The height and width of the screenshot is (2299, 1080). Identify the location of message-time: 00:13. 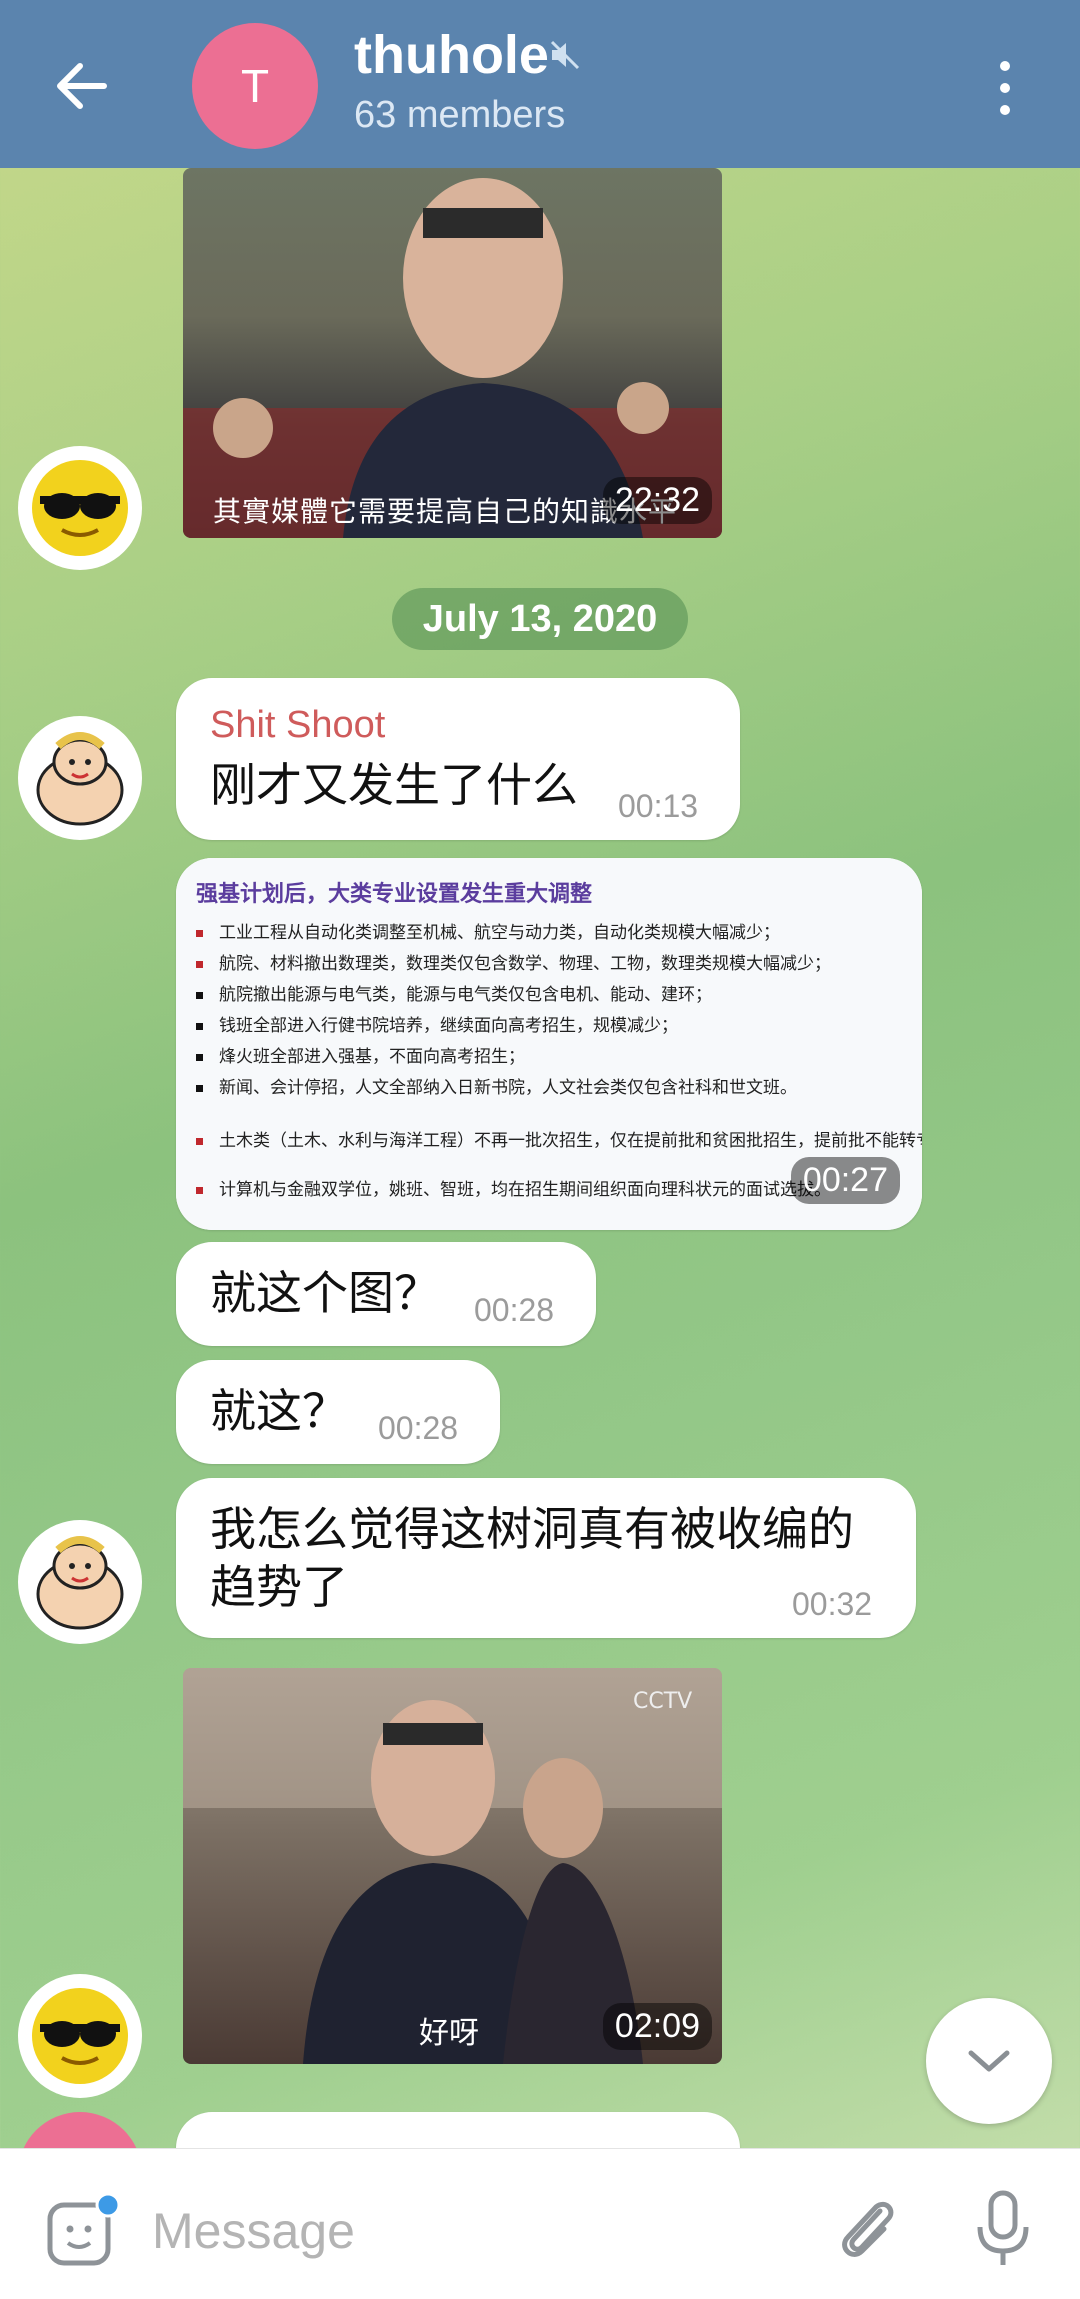
(658, 806).